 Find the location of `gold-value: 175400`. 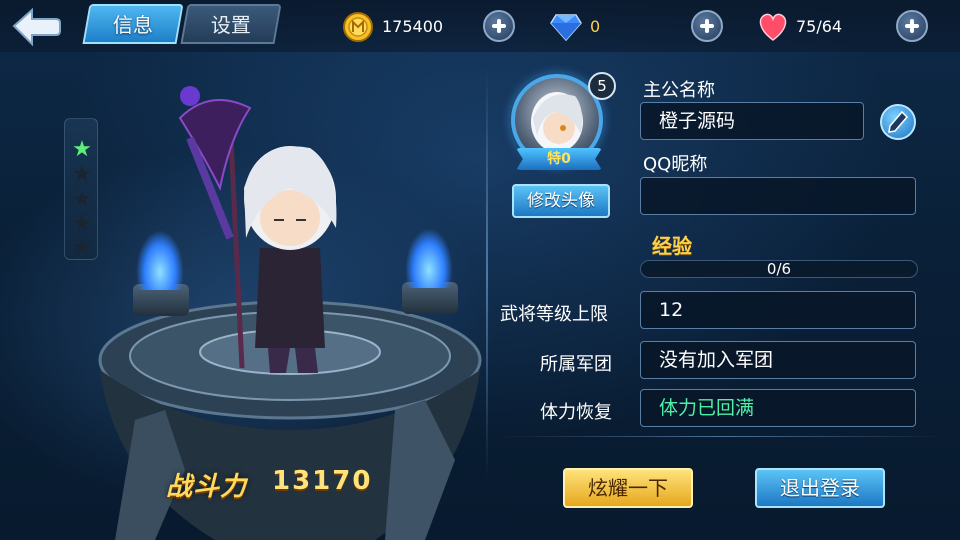

gold-value: 175400 is located at coordinates (413, 26).